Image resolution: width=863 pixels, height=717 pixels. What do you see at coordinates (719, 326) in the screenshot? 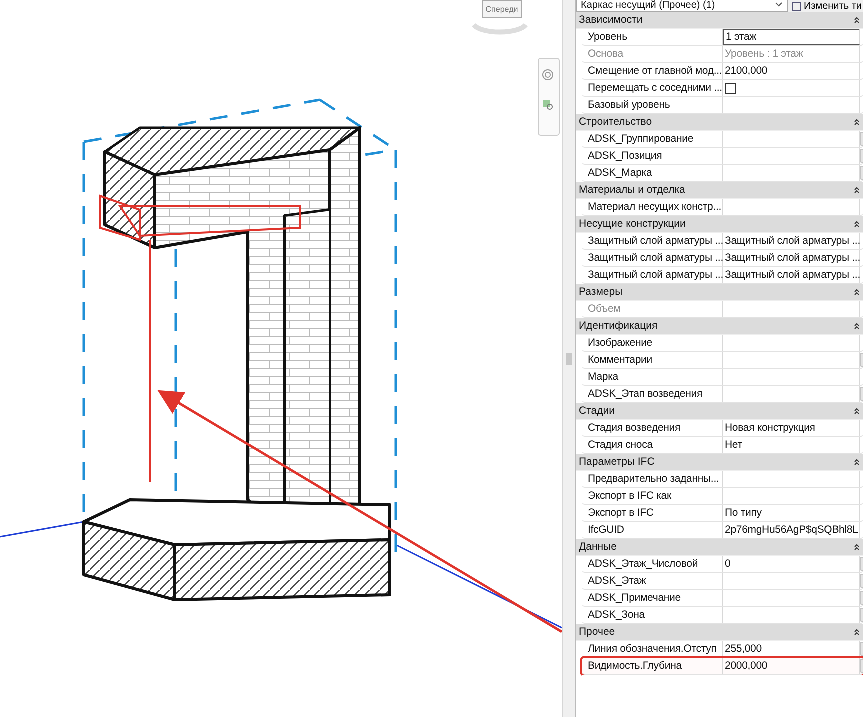
I see `group-header: Идентификация` at bounding box center [719, 326].